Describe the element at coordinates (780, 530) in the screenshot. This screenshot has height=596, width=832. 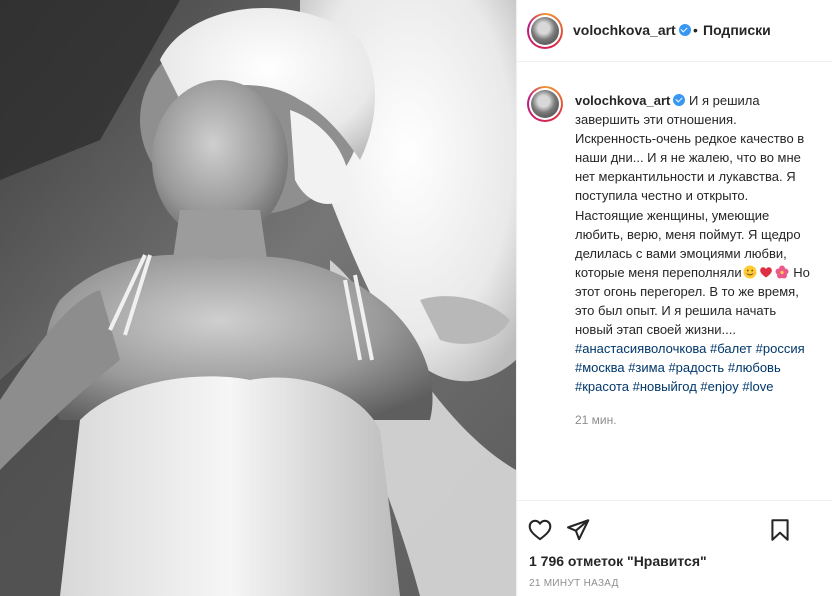
I see `bookmark-icon` at that location.